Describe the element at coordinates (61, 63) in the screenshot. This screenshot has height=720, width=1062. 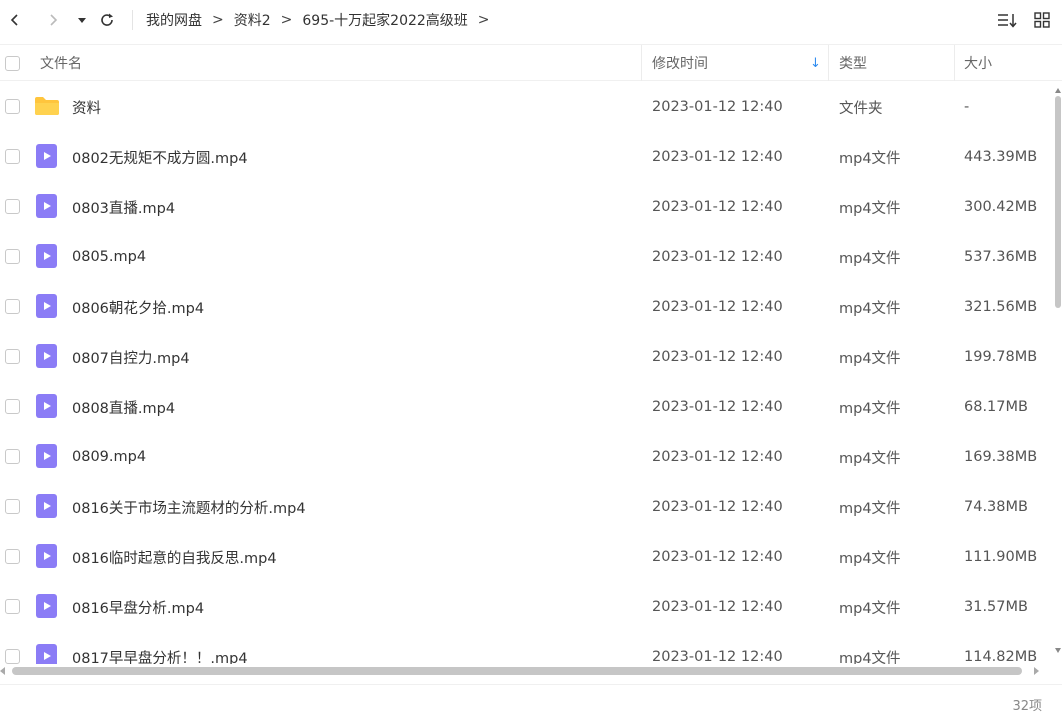
I see `column-header-name: 文件名` at that location.